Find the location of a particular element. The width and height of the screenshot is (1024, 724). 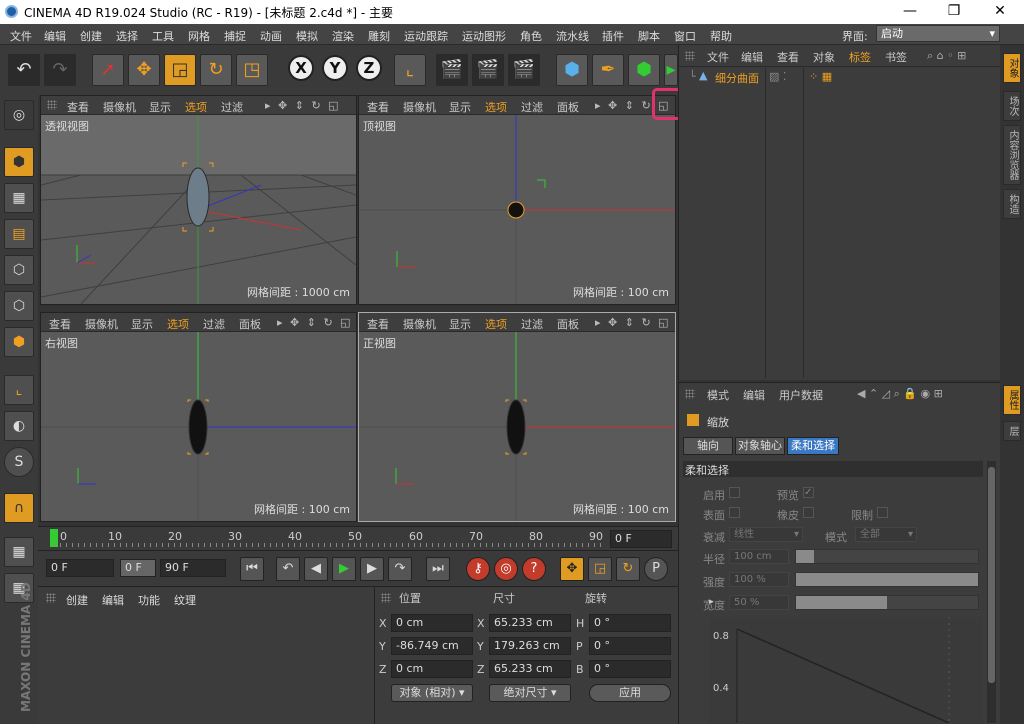

attr-nav-icons: ◀ ⌃ ◿ ⌕ 🔒 ◉ ⊞ is located at coordinates (900, 394).